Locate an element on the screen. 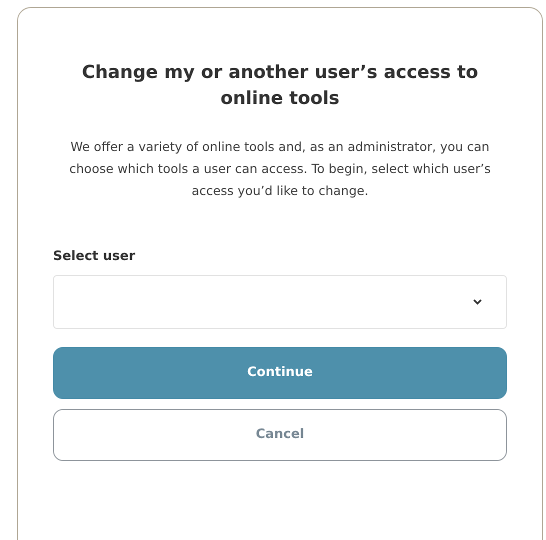 This screenshot has height=540, width=546. chevron-down-icon is located at coordinates (477, 301).